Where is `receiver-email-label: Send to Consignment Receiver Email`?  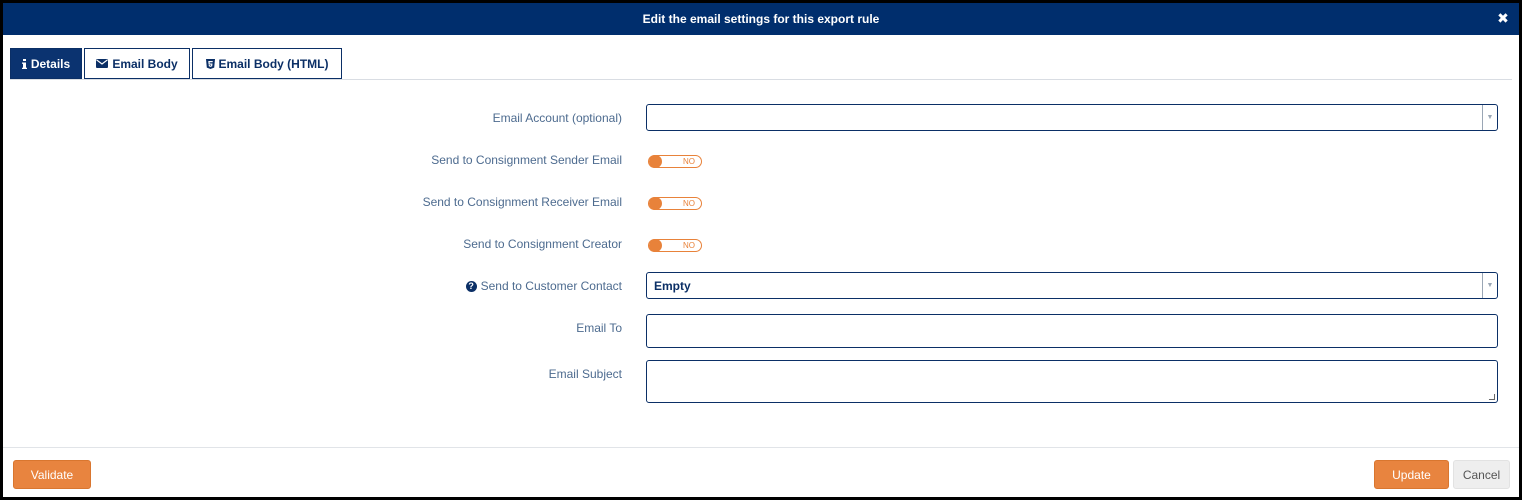
receiver-email-label: Send to Consignment Receiver Email is located at coordinates (522, 202).